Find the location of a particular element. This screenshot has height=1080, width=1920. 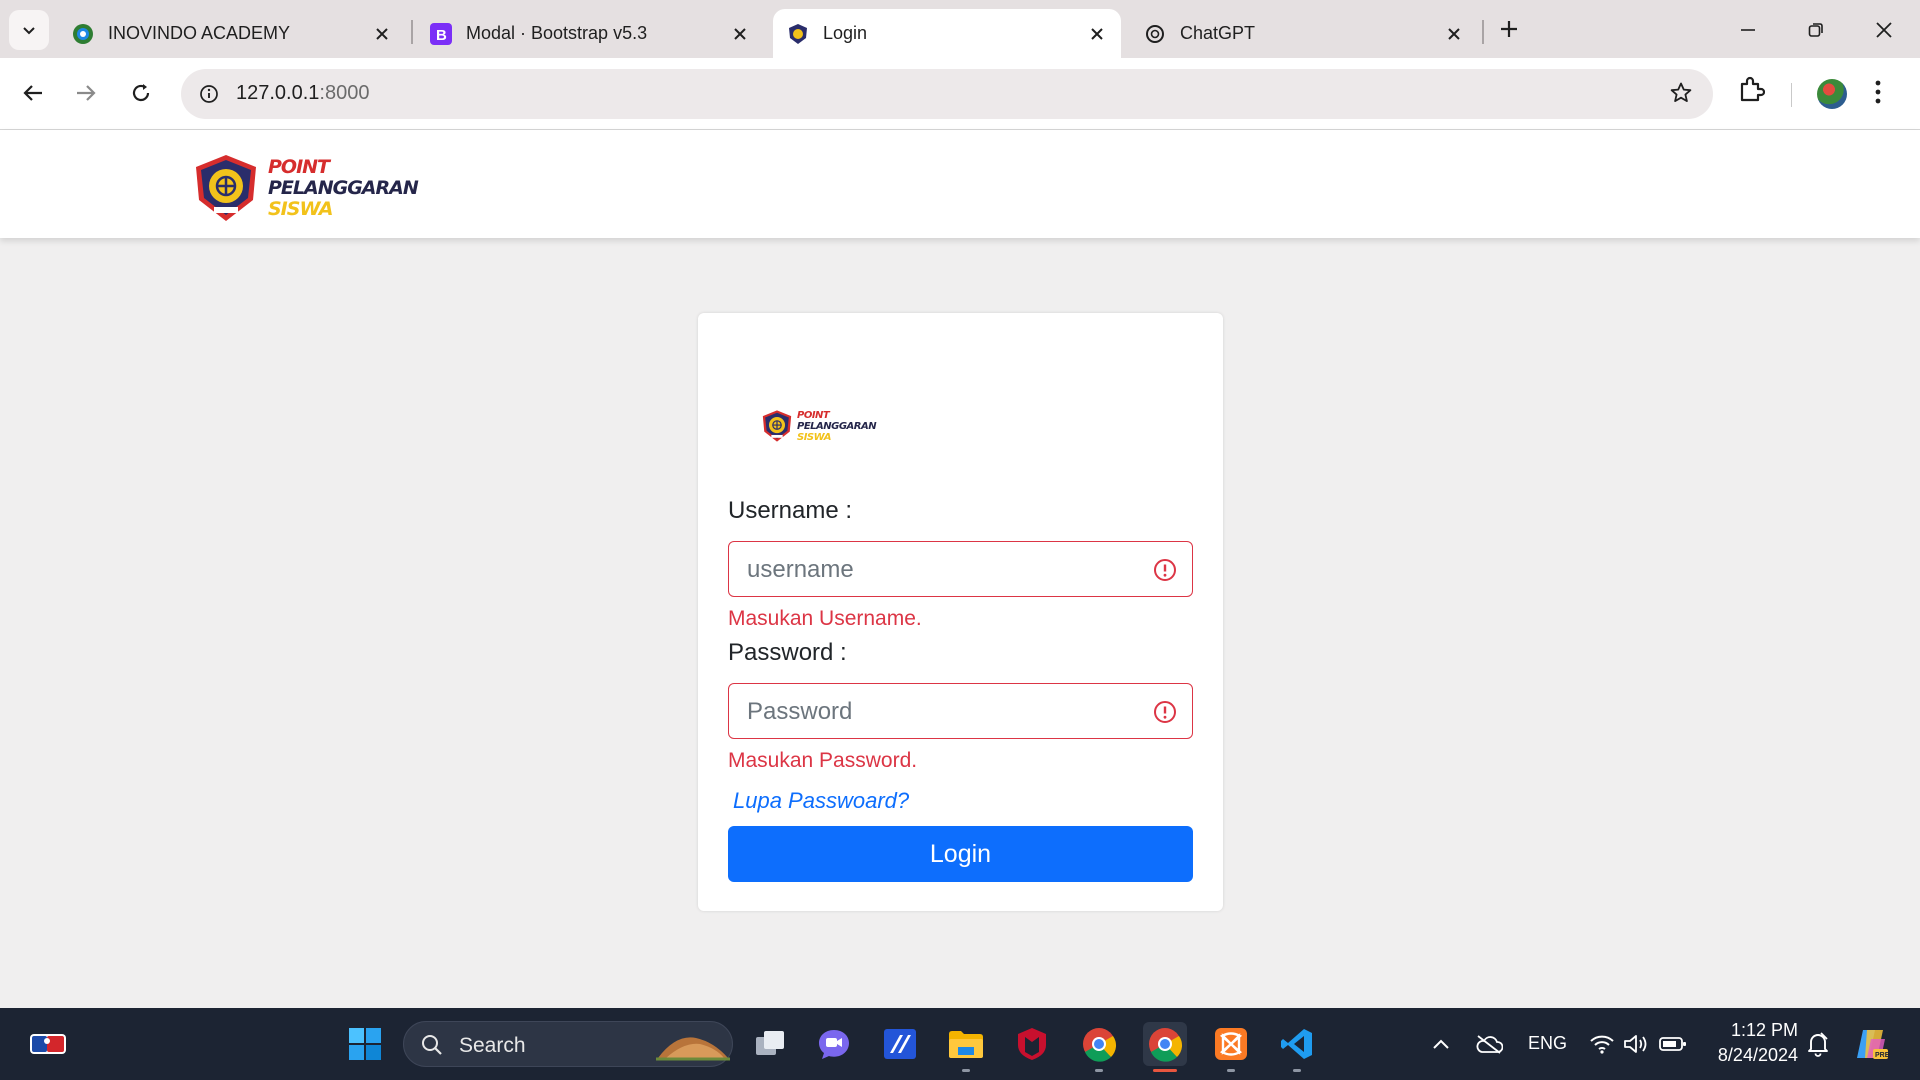

logo-wordmark: POINT PELANGGARAN SISWA is located at coordinates (343, 187).